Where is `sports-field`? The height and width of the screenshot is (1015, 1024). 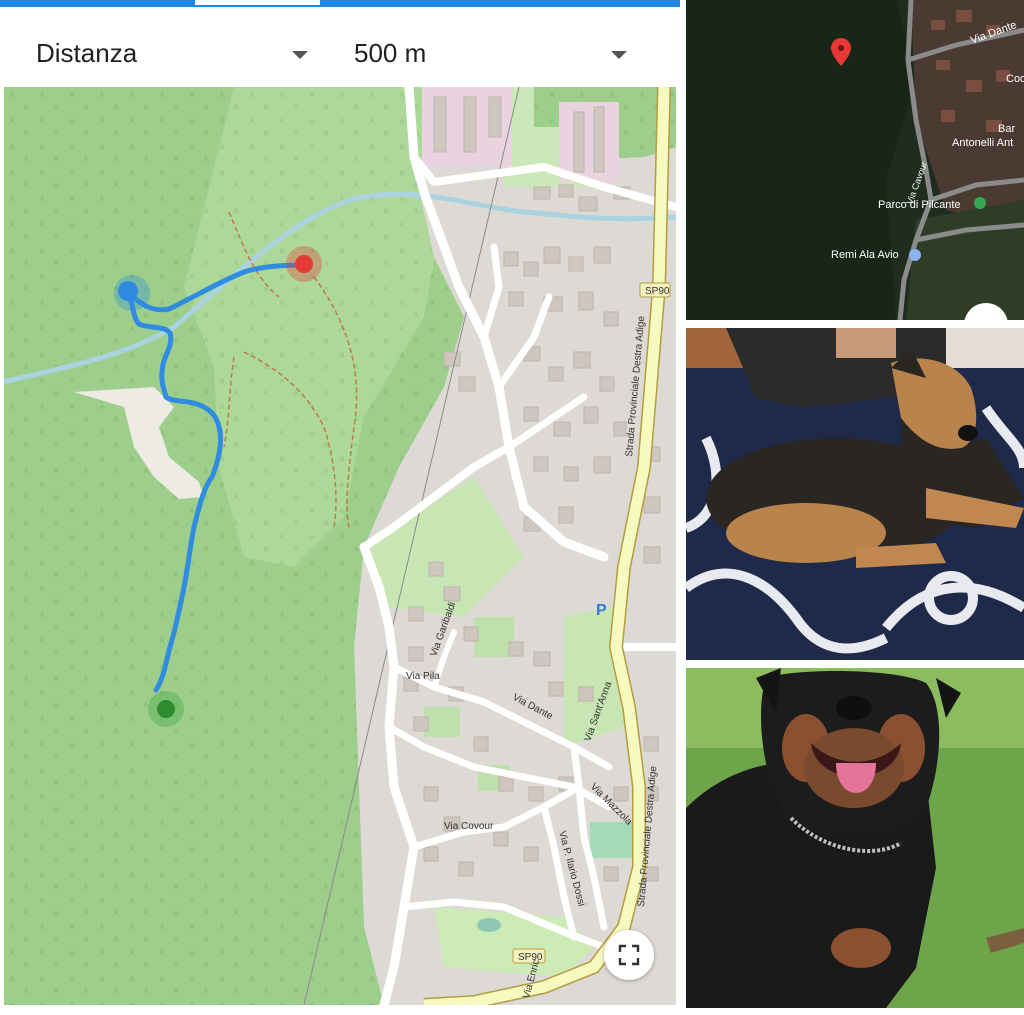 sports-field is located at coordinates (613, 840).